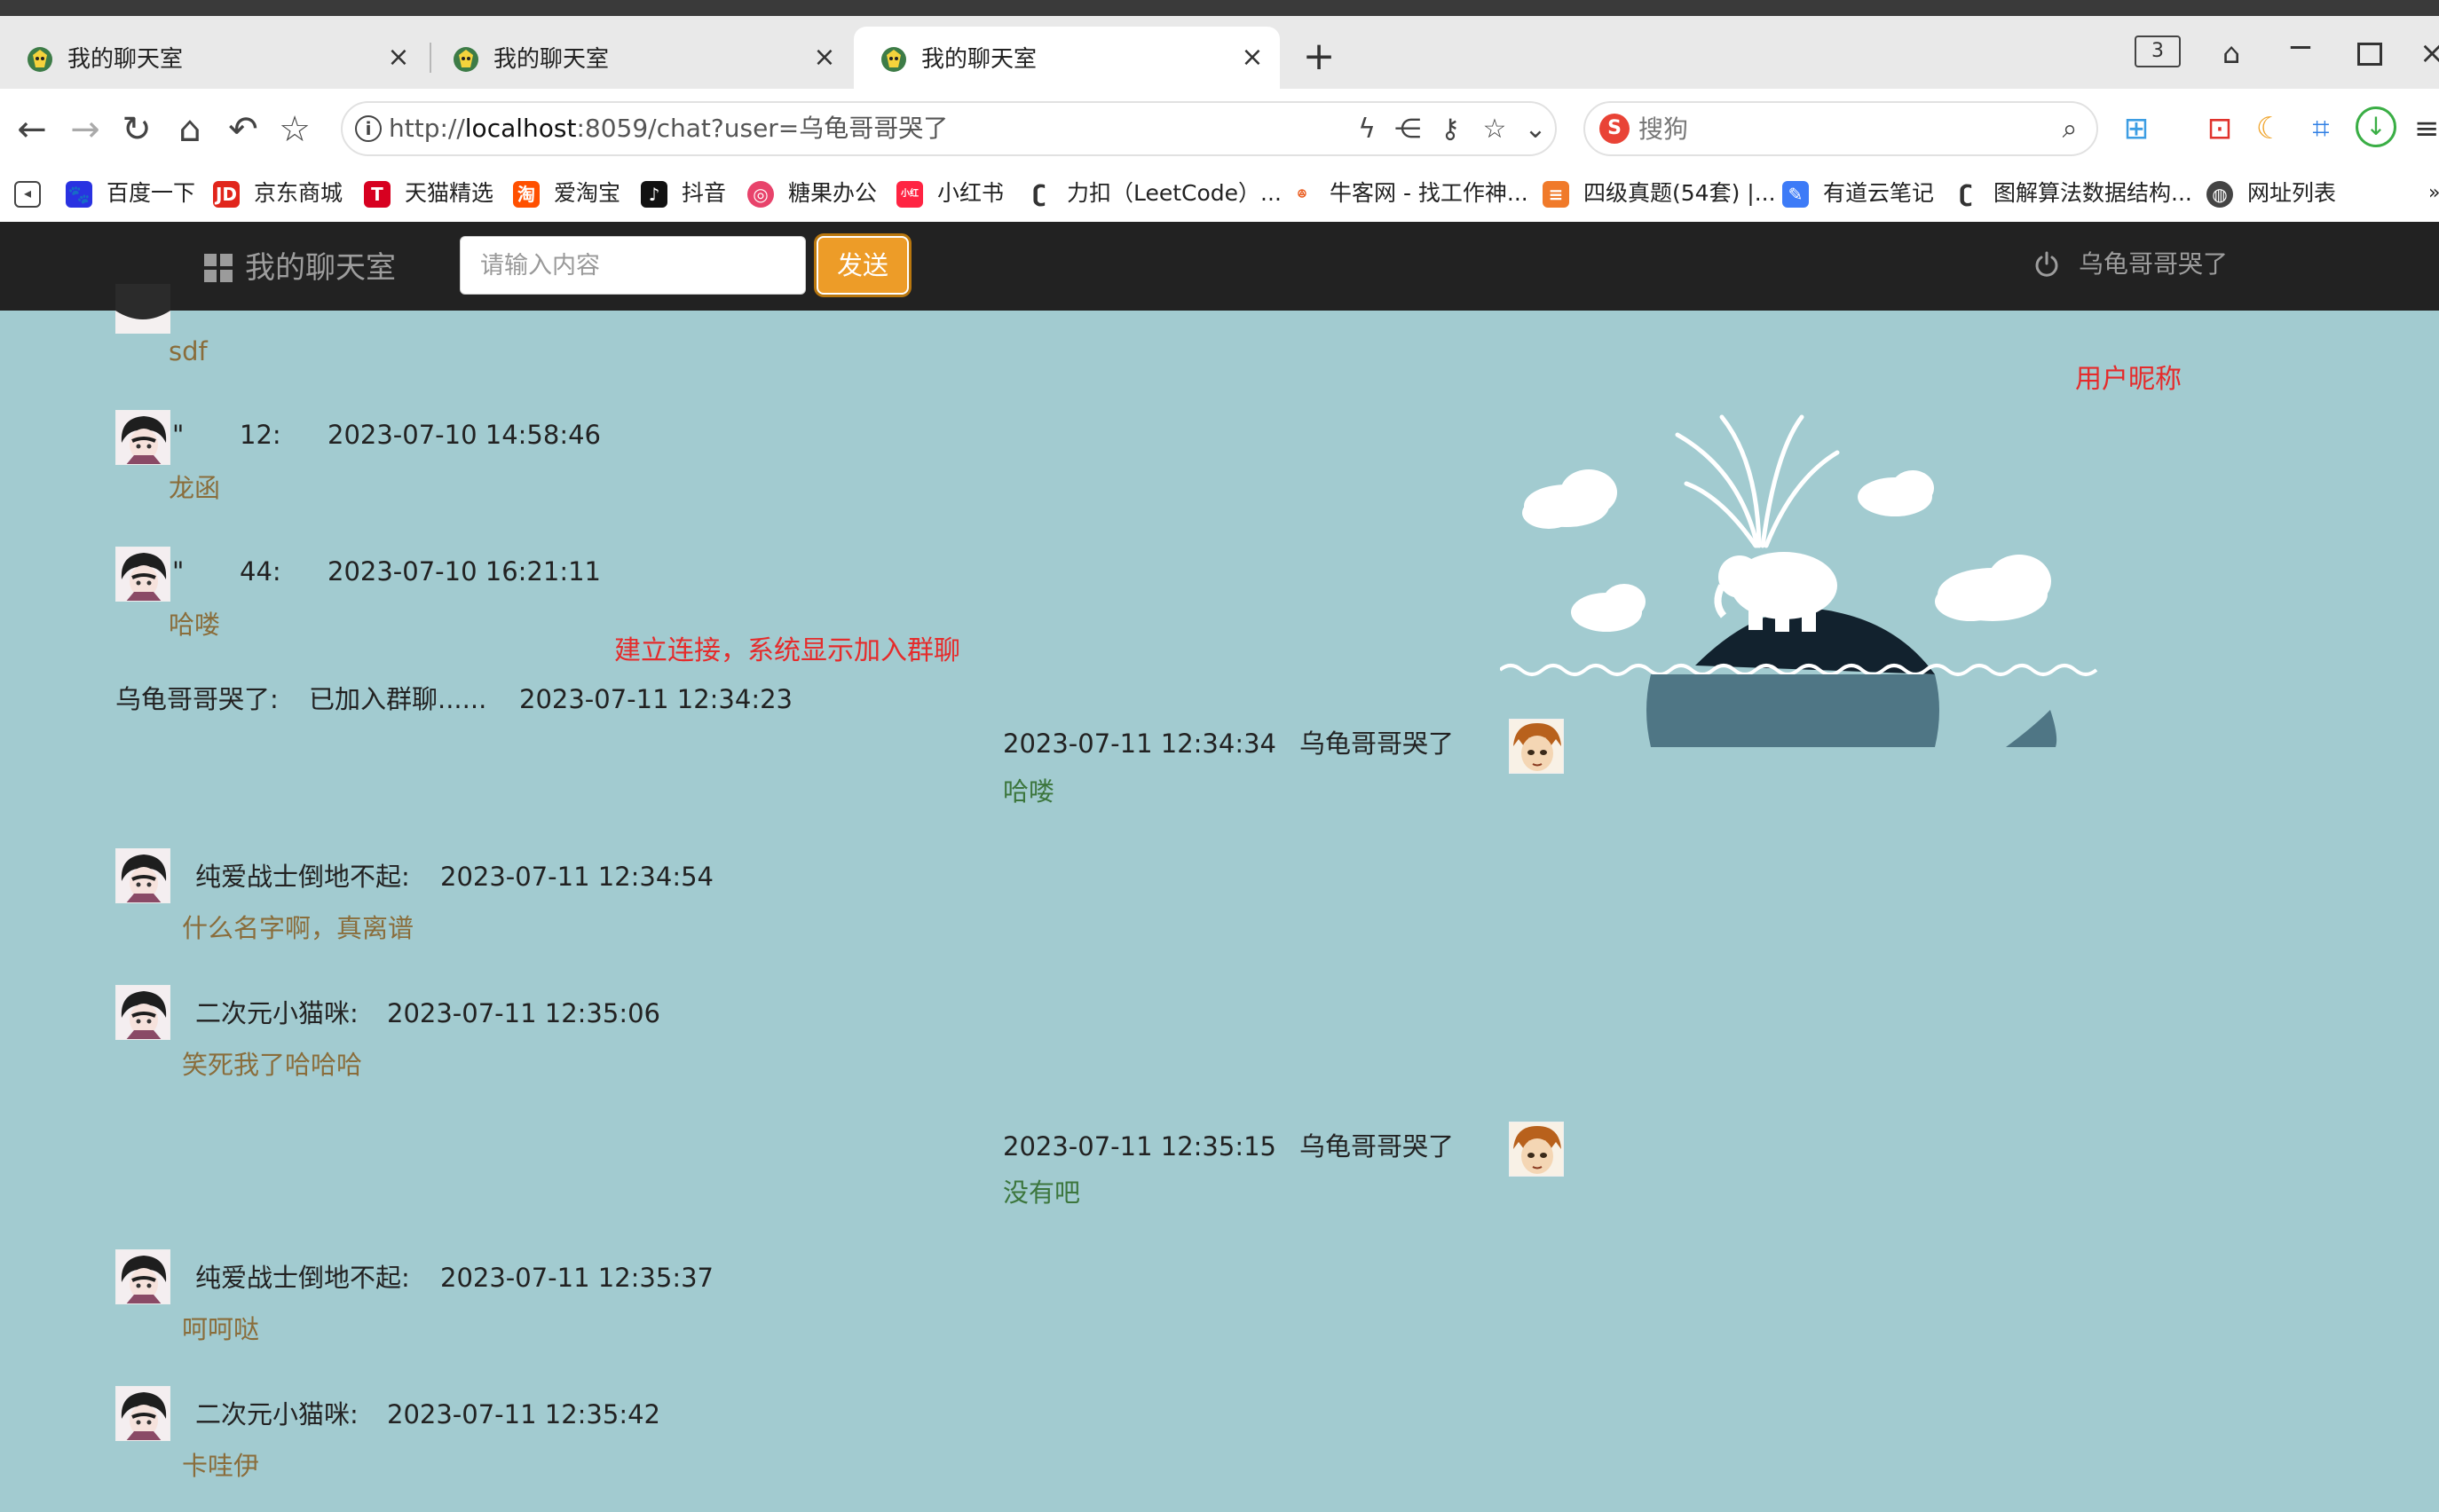  Describe the element at coordinates (429, 194) in the screenshot. I see `bookmark-item: T 天猫精选` at that location.